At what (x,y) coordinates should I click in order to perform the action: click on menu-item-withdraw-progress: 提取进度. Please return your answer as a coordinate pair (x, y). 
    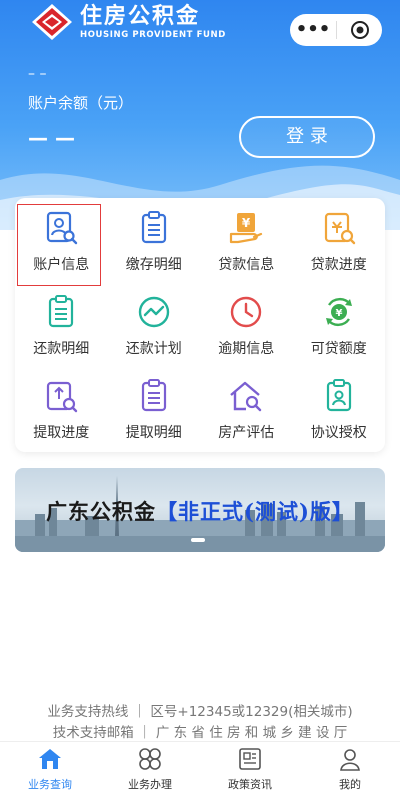
    Looking at the image, I should click on (61, 412).